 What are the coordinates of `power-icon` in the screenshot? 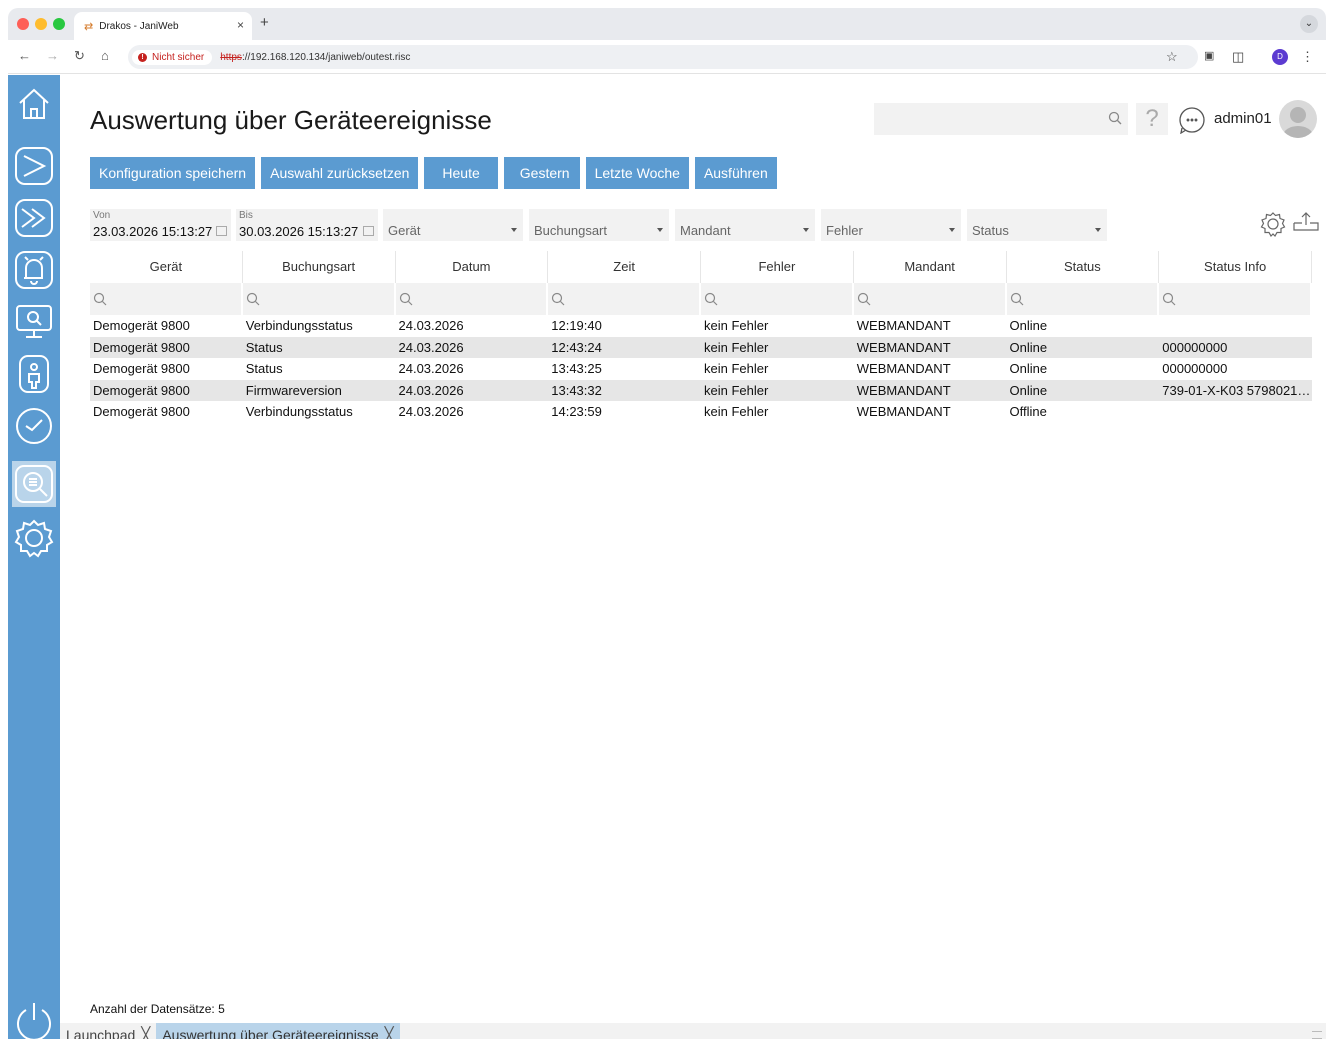 It's located at (34, 1019).